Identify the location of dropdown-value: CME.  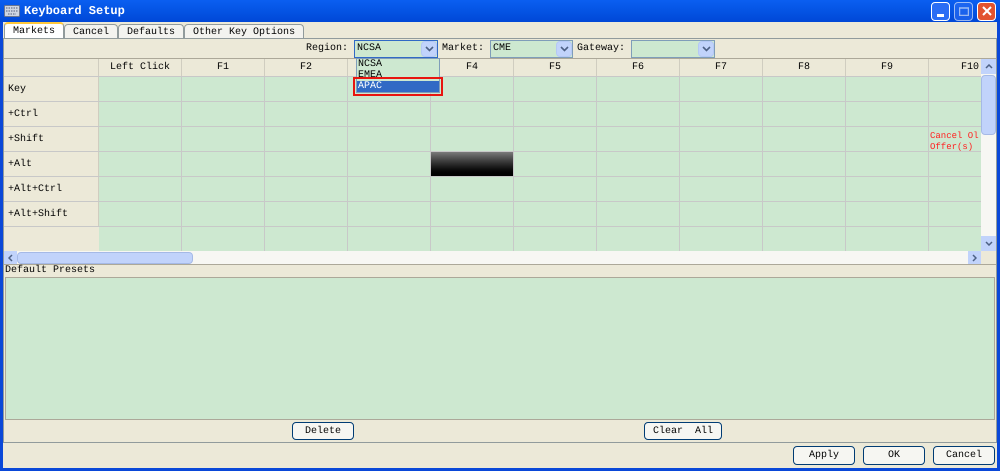
(502, 49).